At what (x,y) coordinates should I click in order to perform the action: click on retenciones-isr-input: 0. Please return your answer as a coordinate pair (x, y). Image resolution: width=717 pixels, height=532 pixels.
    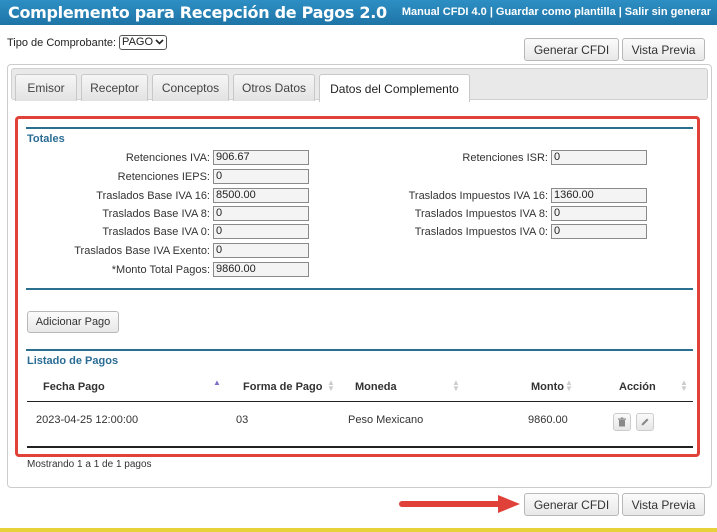
    Looking at the image, I should click on (599, 157).